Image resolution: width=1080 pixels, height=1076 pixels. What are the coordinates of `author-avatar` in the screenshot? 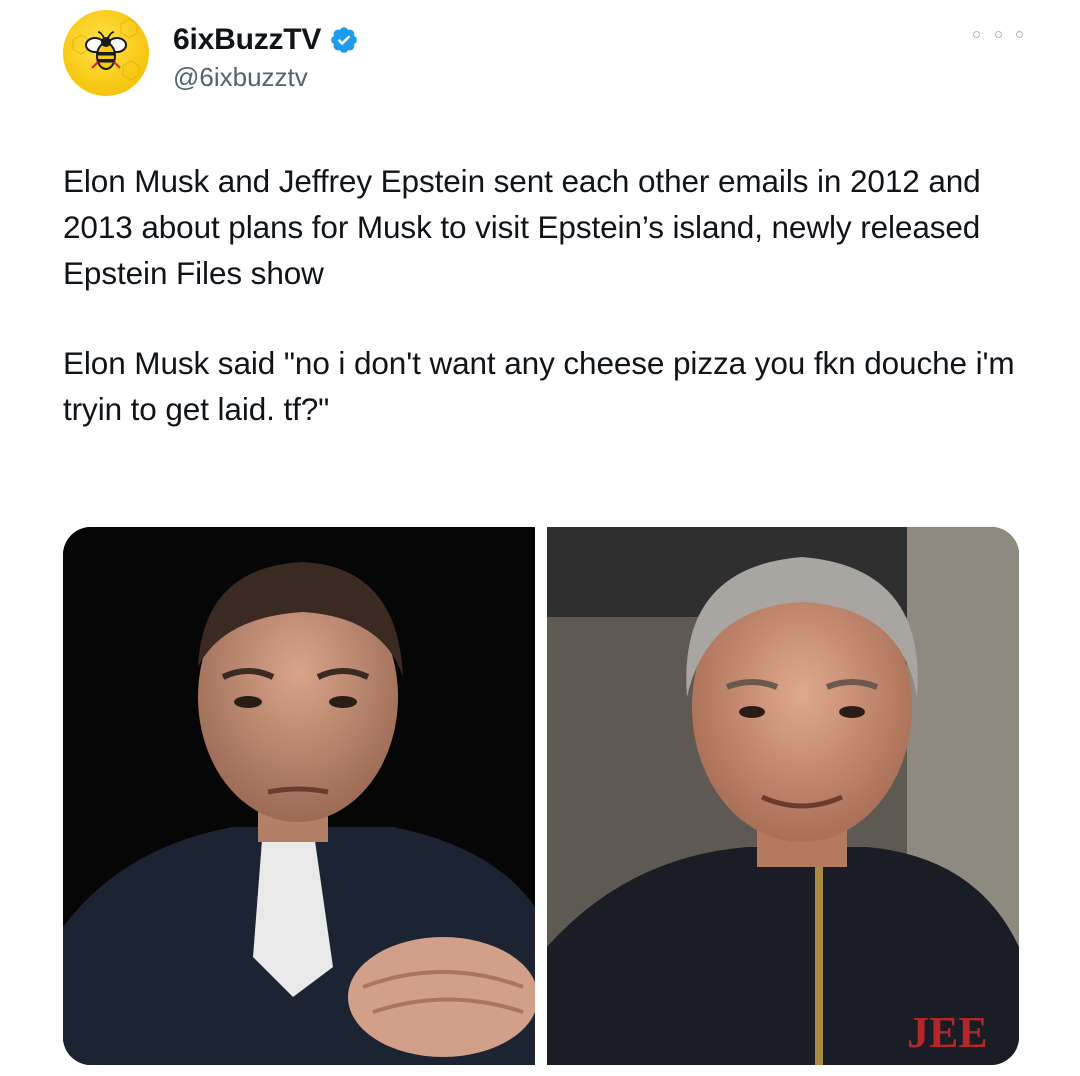 It's located at (106, 53).